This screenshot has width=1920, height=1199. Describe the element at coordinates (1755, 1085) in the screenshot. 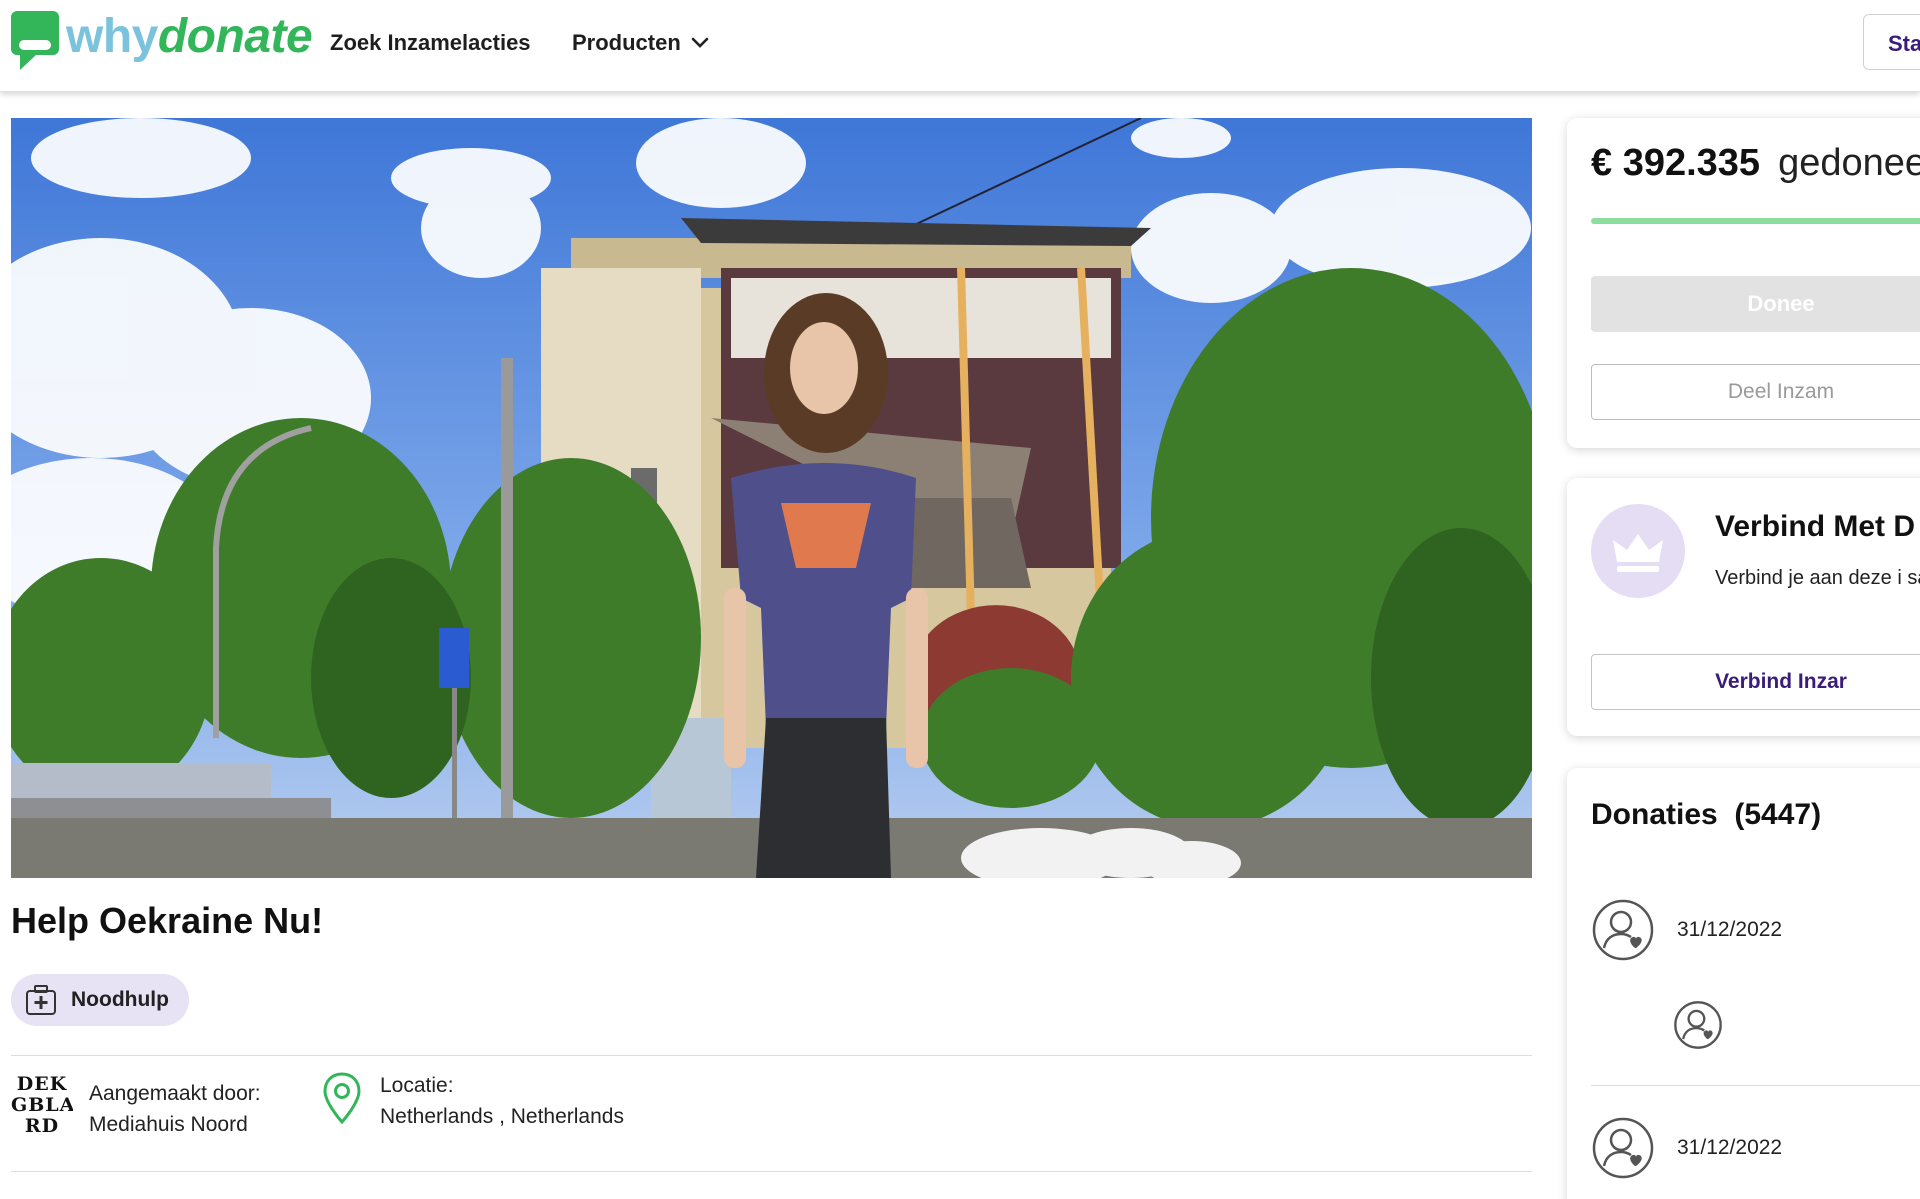

I see `donation-divider` at that location.